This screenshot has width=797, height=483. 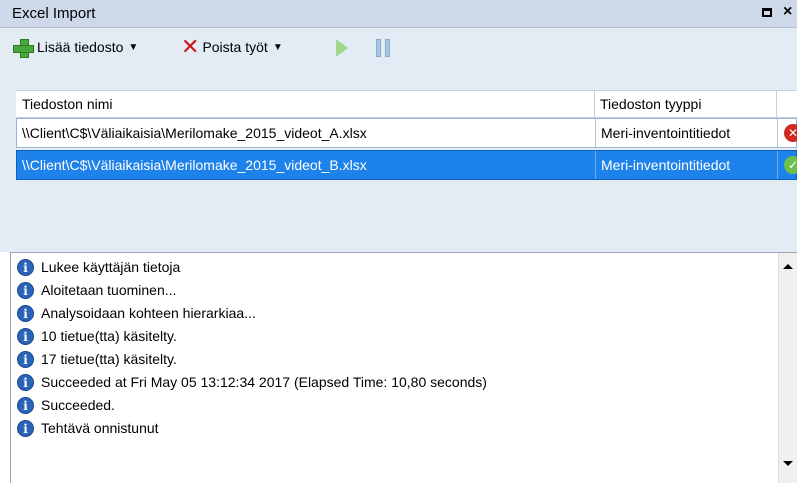 What do you see at coordinates (787, 368) in the screenshot?
I see `vertical-scrollbar` at bounding box center [787, 368].